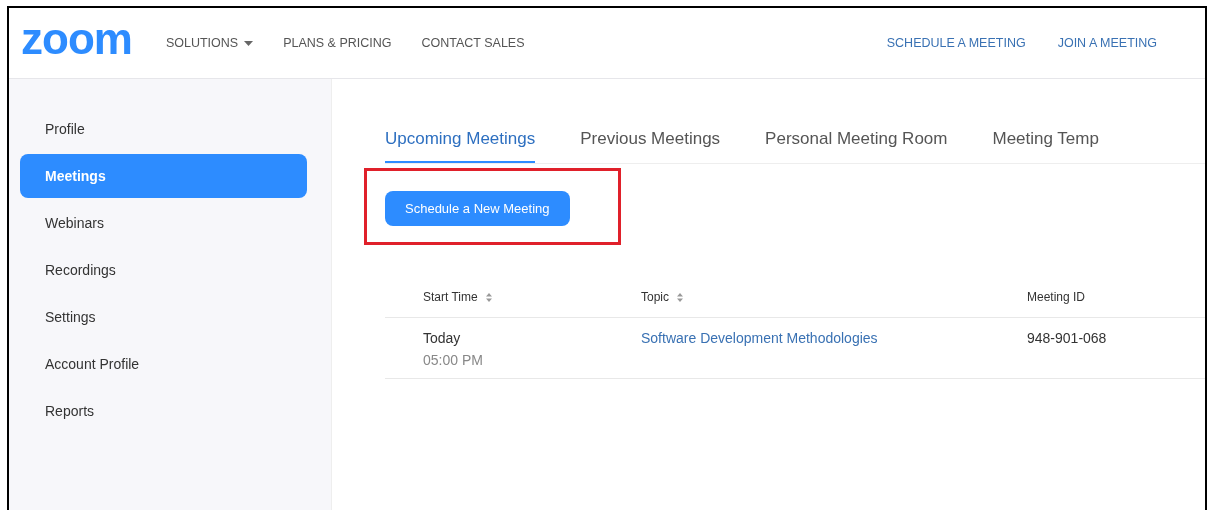  I want to click on sidebar-item: Profile, so click(163, 129).